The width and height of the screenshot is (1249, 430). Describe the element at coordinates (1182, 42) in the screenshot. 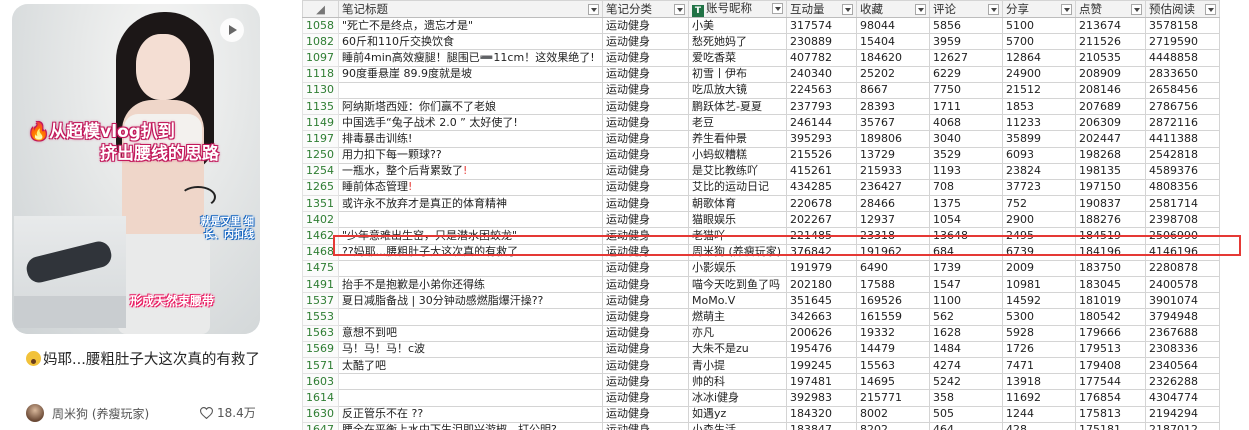

I see `cell-est-reads: 2719590` at that location.